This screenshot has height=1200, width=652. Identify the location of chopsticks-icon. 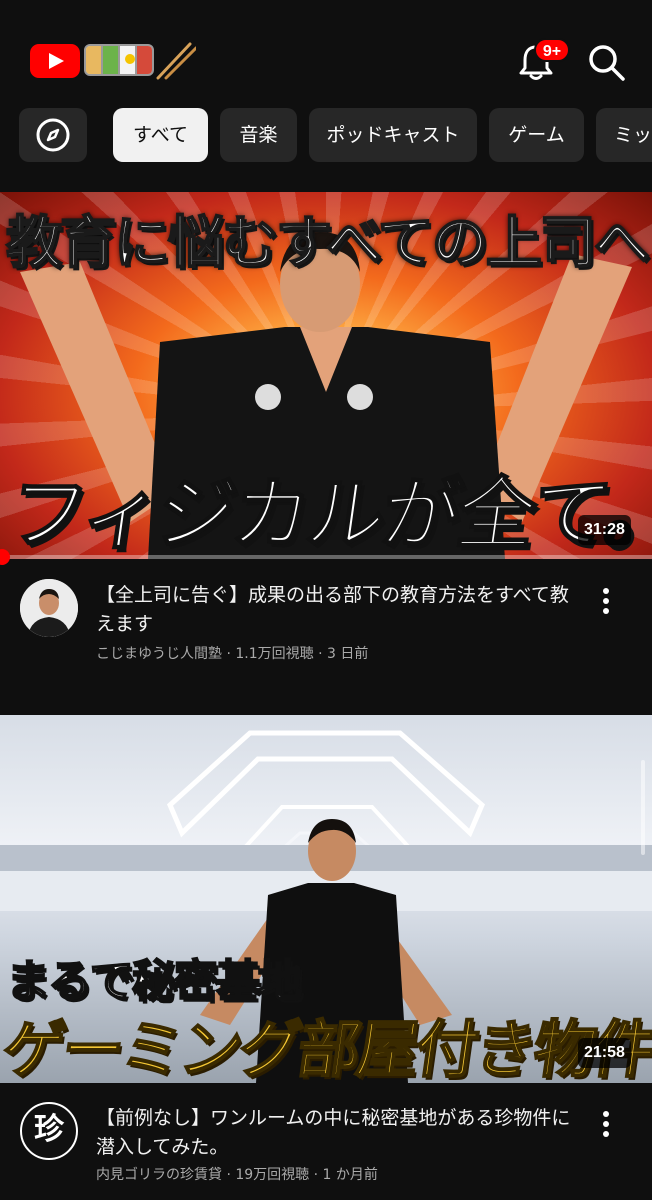
(176, 61).